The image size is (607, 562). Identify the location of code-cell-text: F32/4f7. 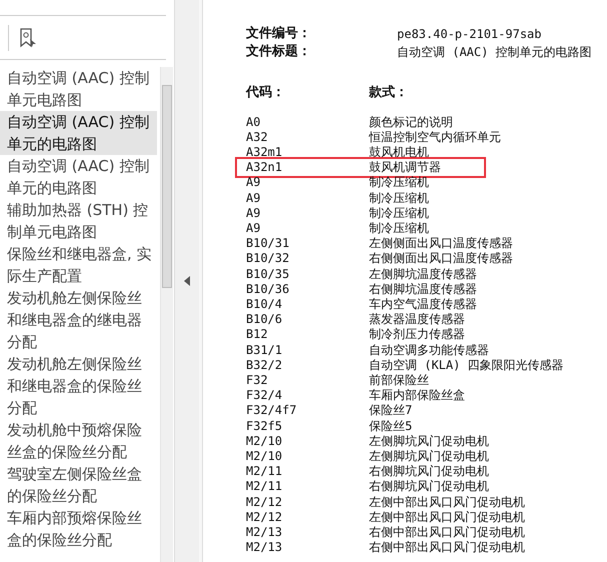
(272, 411).